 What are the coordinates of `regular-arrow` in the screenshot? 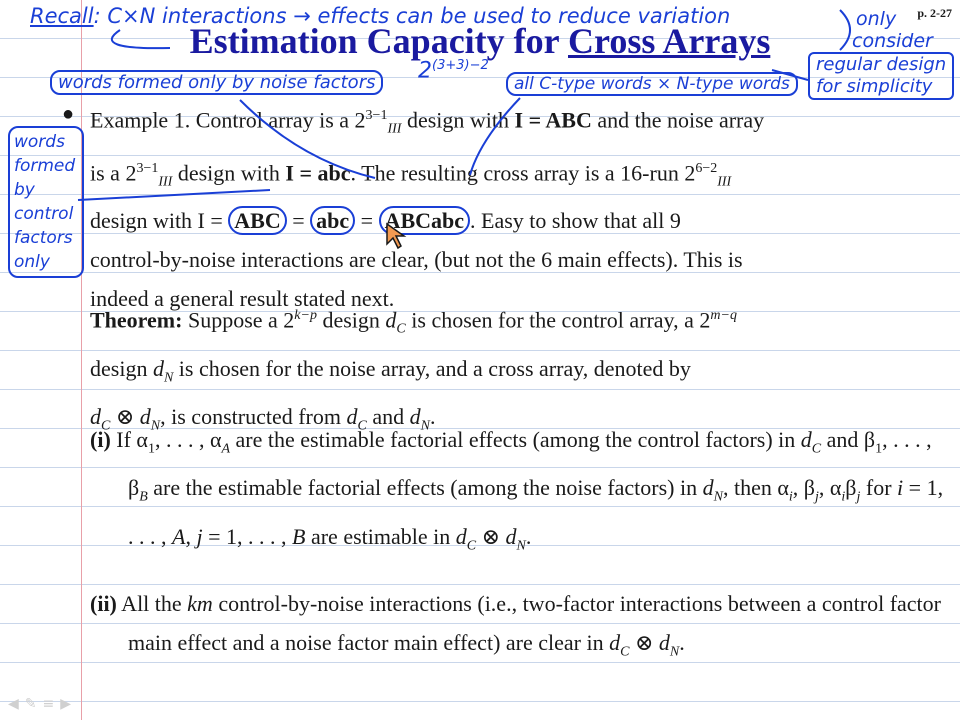 It's located at (790, 75).